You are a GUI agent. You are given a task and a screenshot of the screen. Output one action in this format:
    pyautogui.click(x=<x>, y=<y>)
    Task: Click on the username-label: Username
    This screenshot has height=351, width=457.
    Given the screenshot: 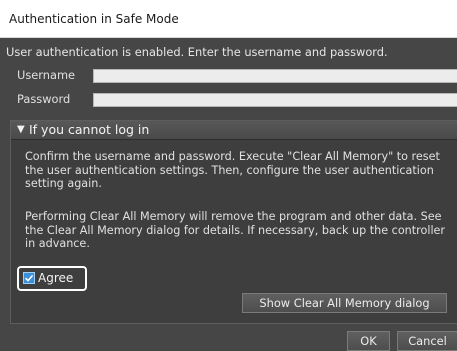 What is the action you would take?
    pyautogui.click(x=46, y=75)
    